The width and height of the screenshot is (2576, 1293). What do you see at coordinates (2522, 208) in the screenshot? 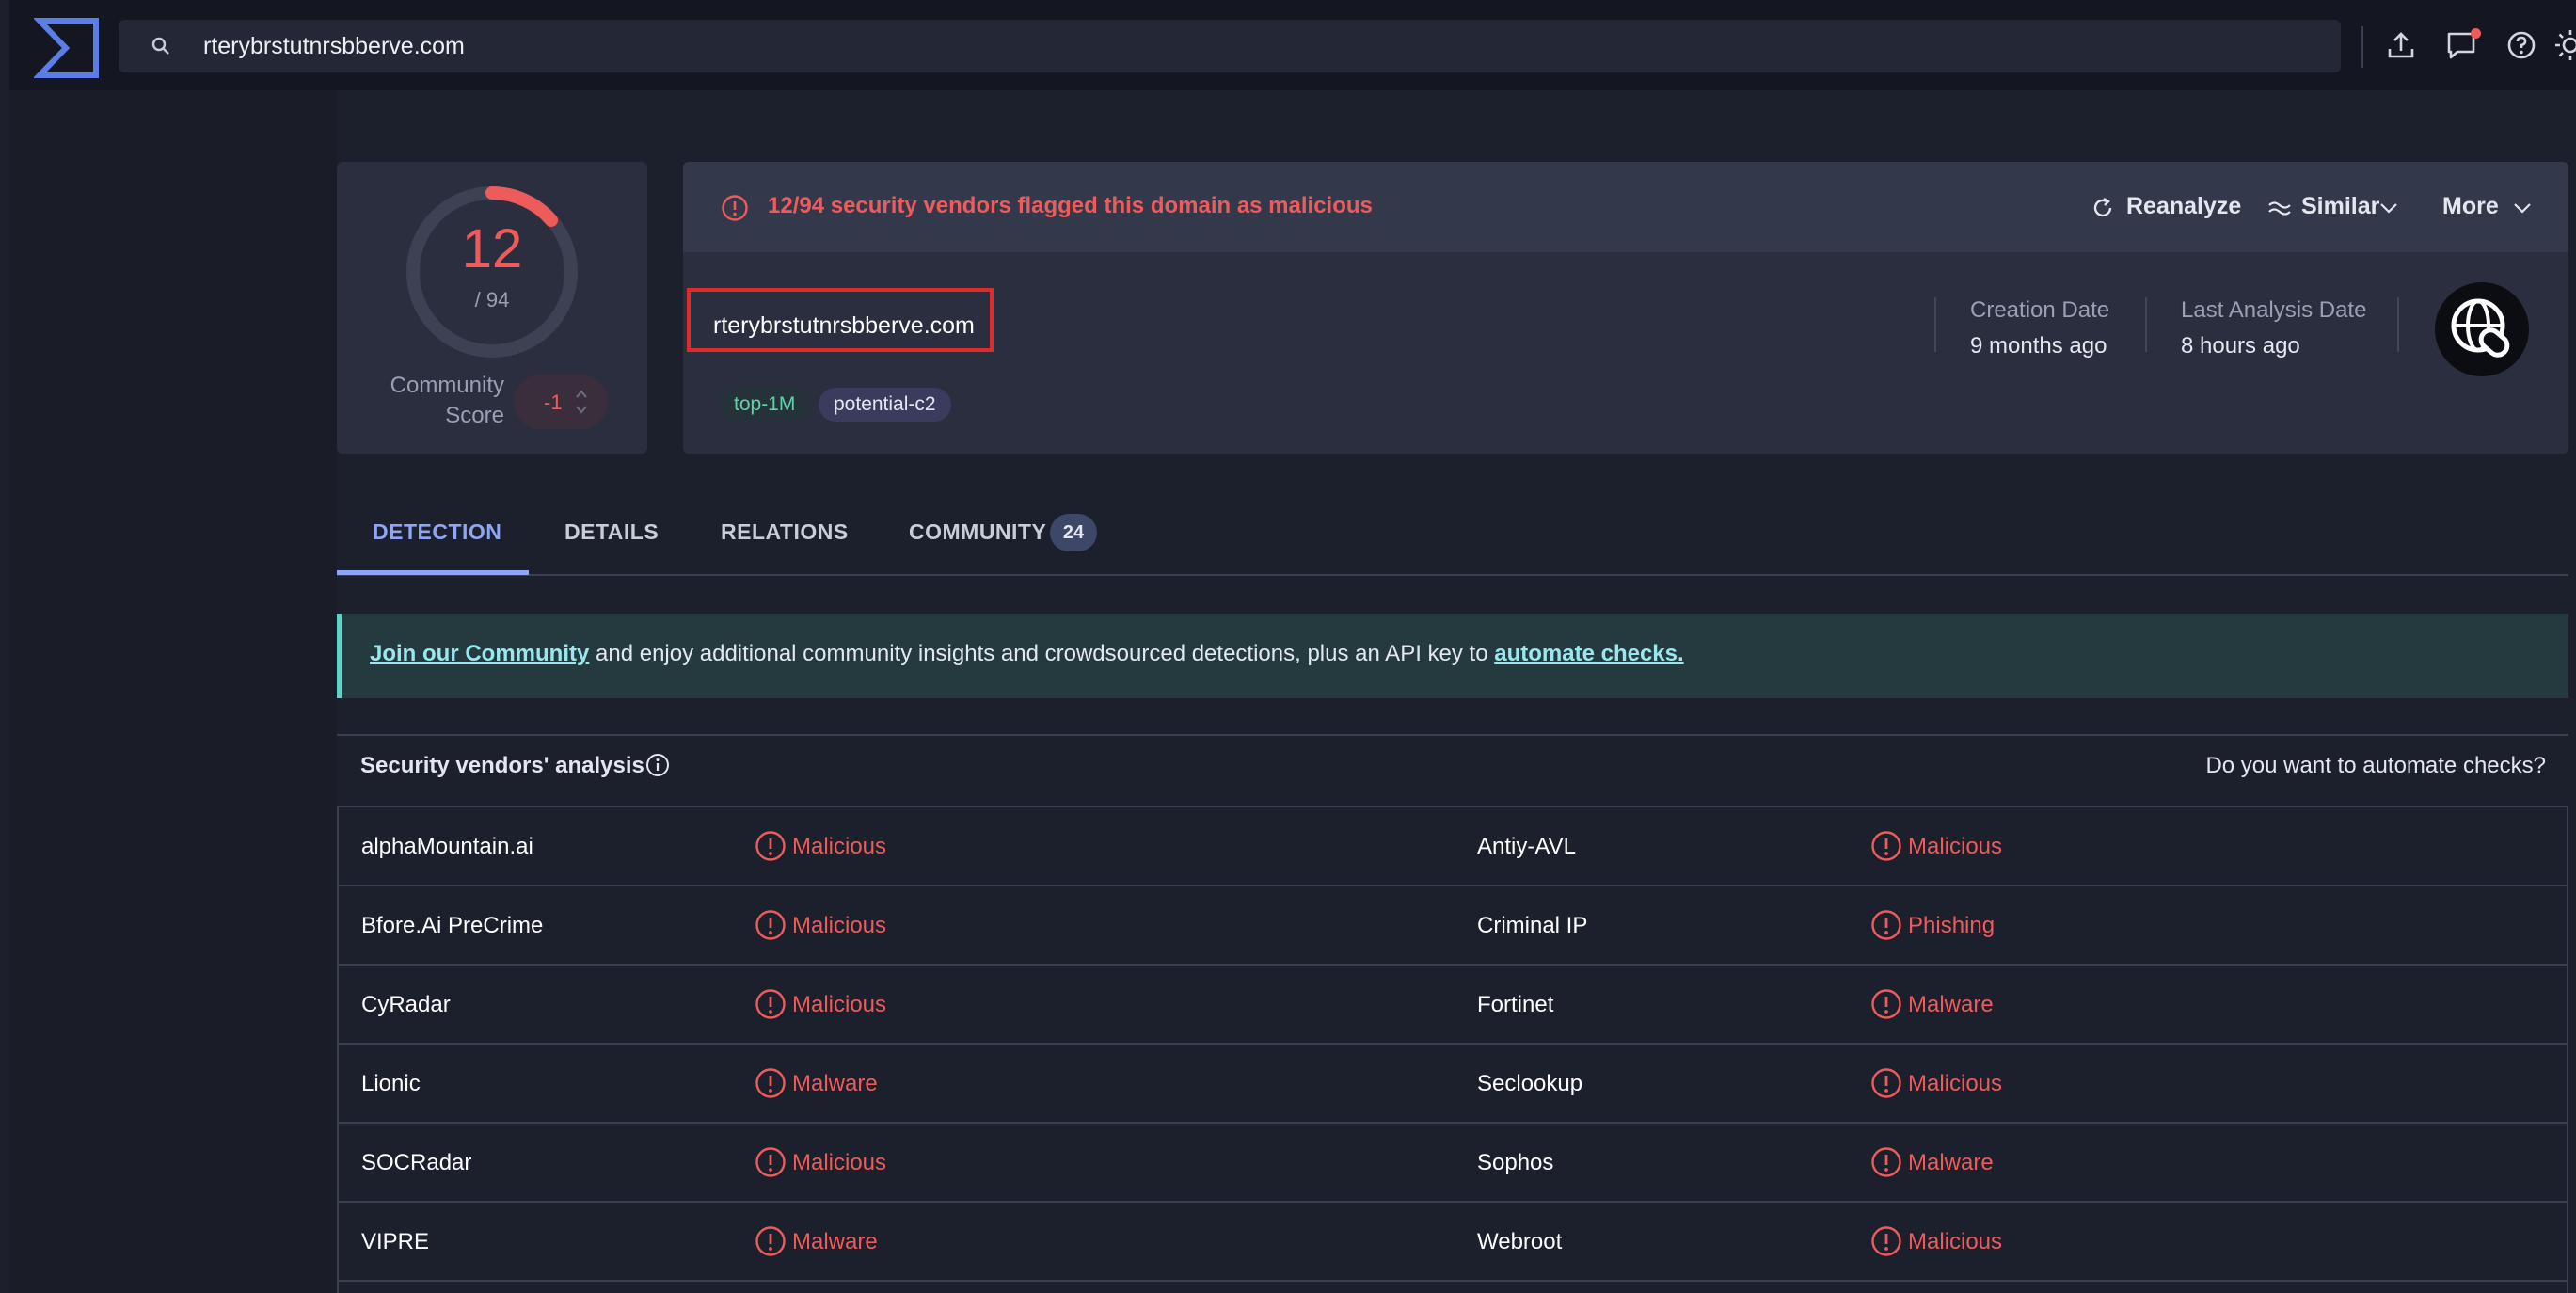
I see `more-chevron-down-icon` at bounding box center [2522, 208].